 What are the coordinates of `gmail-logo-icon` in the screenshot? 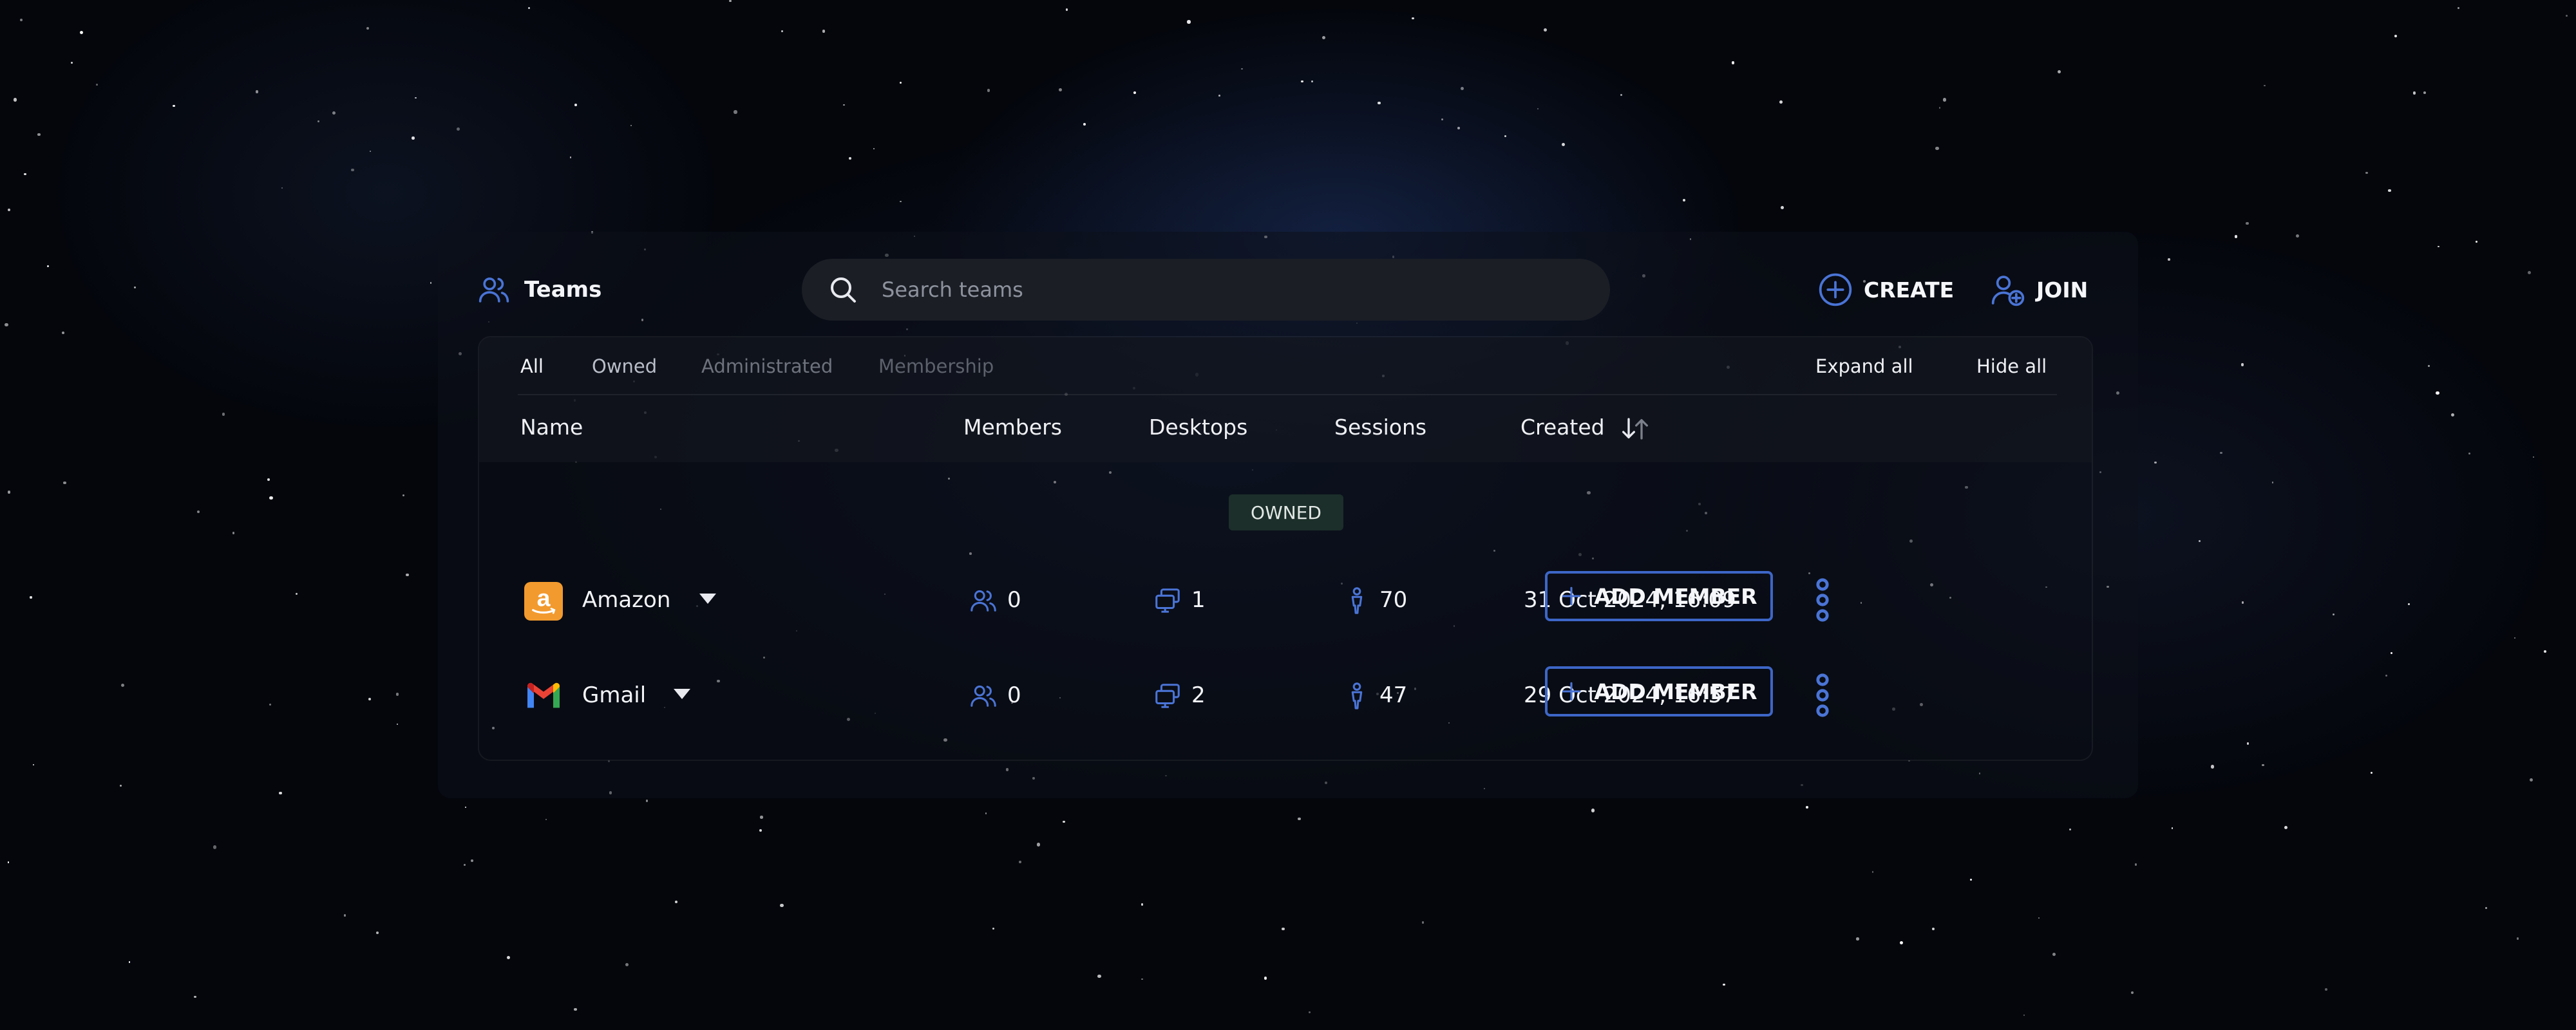 It's located at (543, 695).